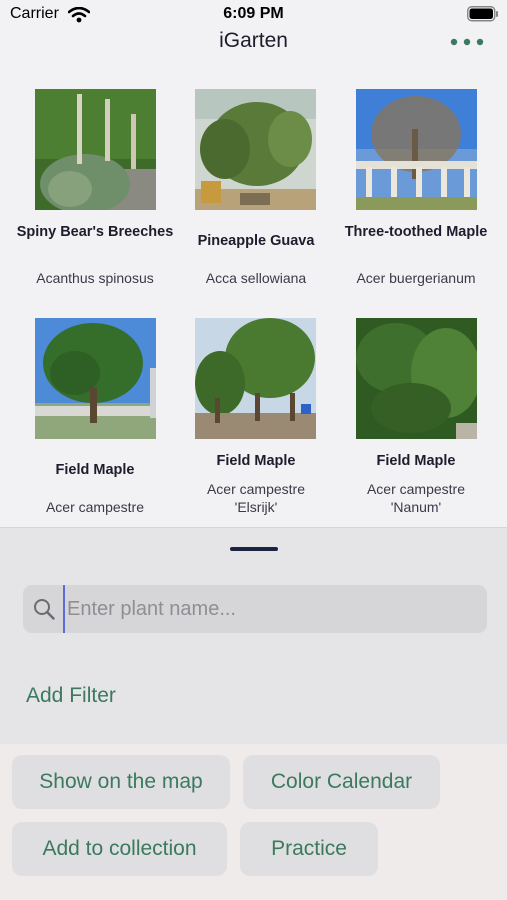  I want to click on add-to-collection-button: Add to collection, so click(119, 849).